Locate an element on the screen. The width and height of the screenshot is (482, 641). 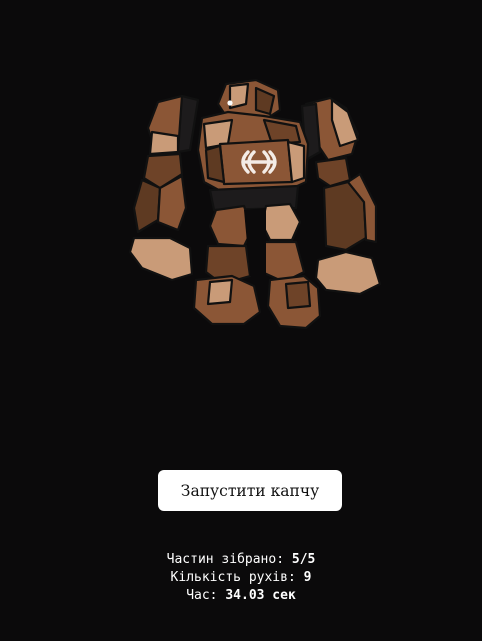
left-arm-piece is located at coordinates (164, 188).